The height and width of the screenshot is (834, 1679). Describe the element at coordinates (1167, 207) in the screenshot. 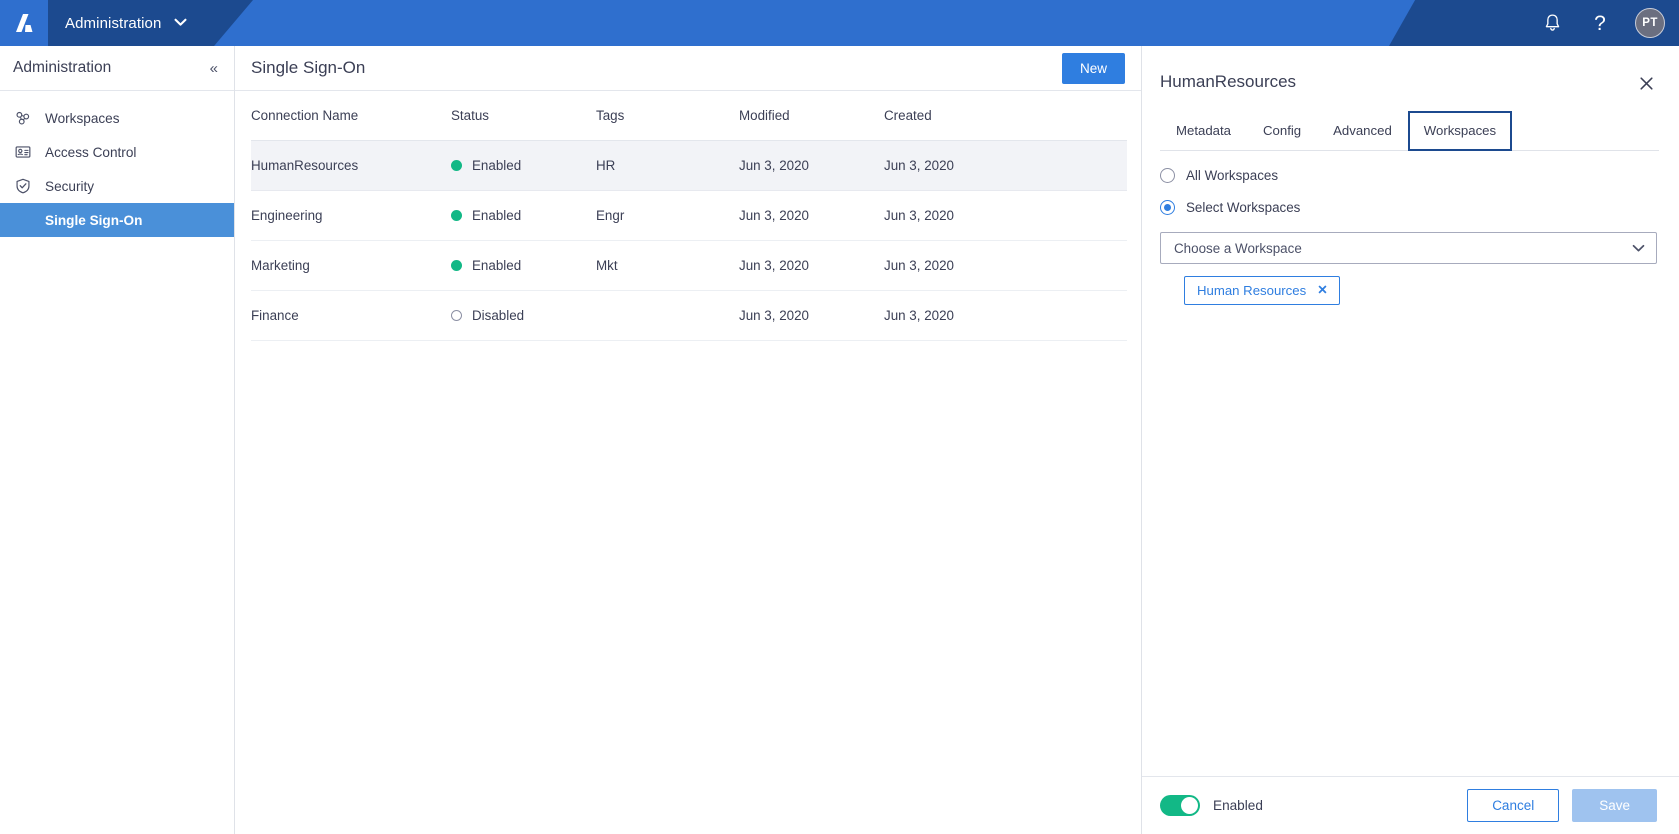

I see `radio-select-workspaces-input` at that location.